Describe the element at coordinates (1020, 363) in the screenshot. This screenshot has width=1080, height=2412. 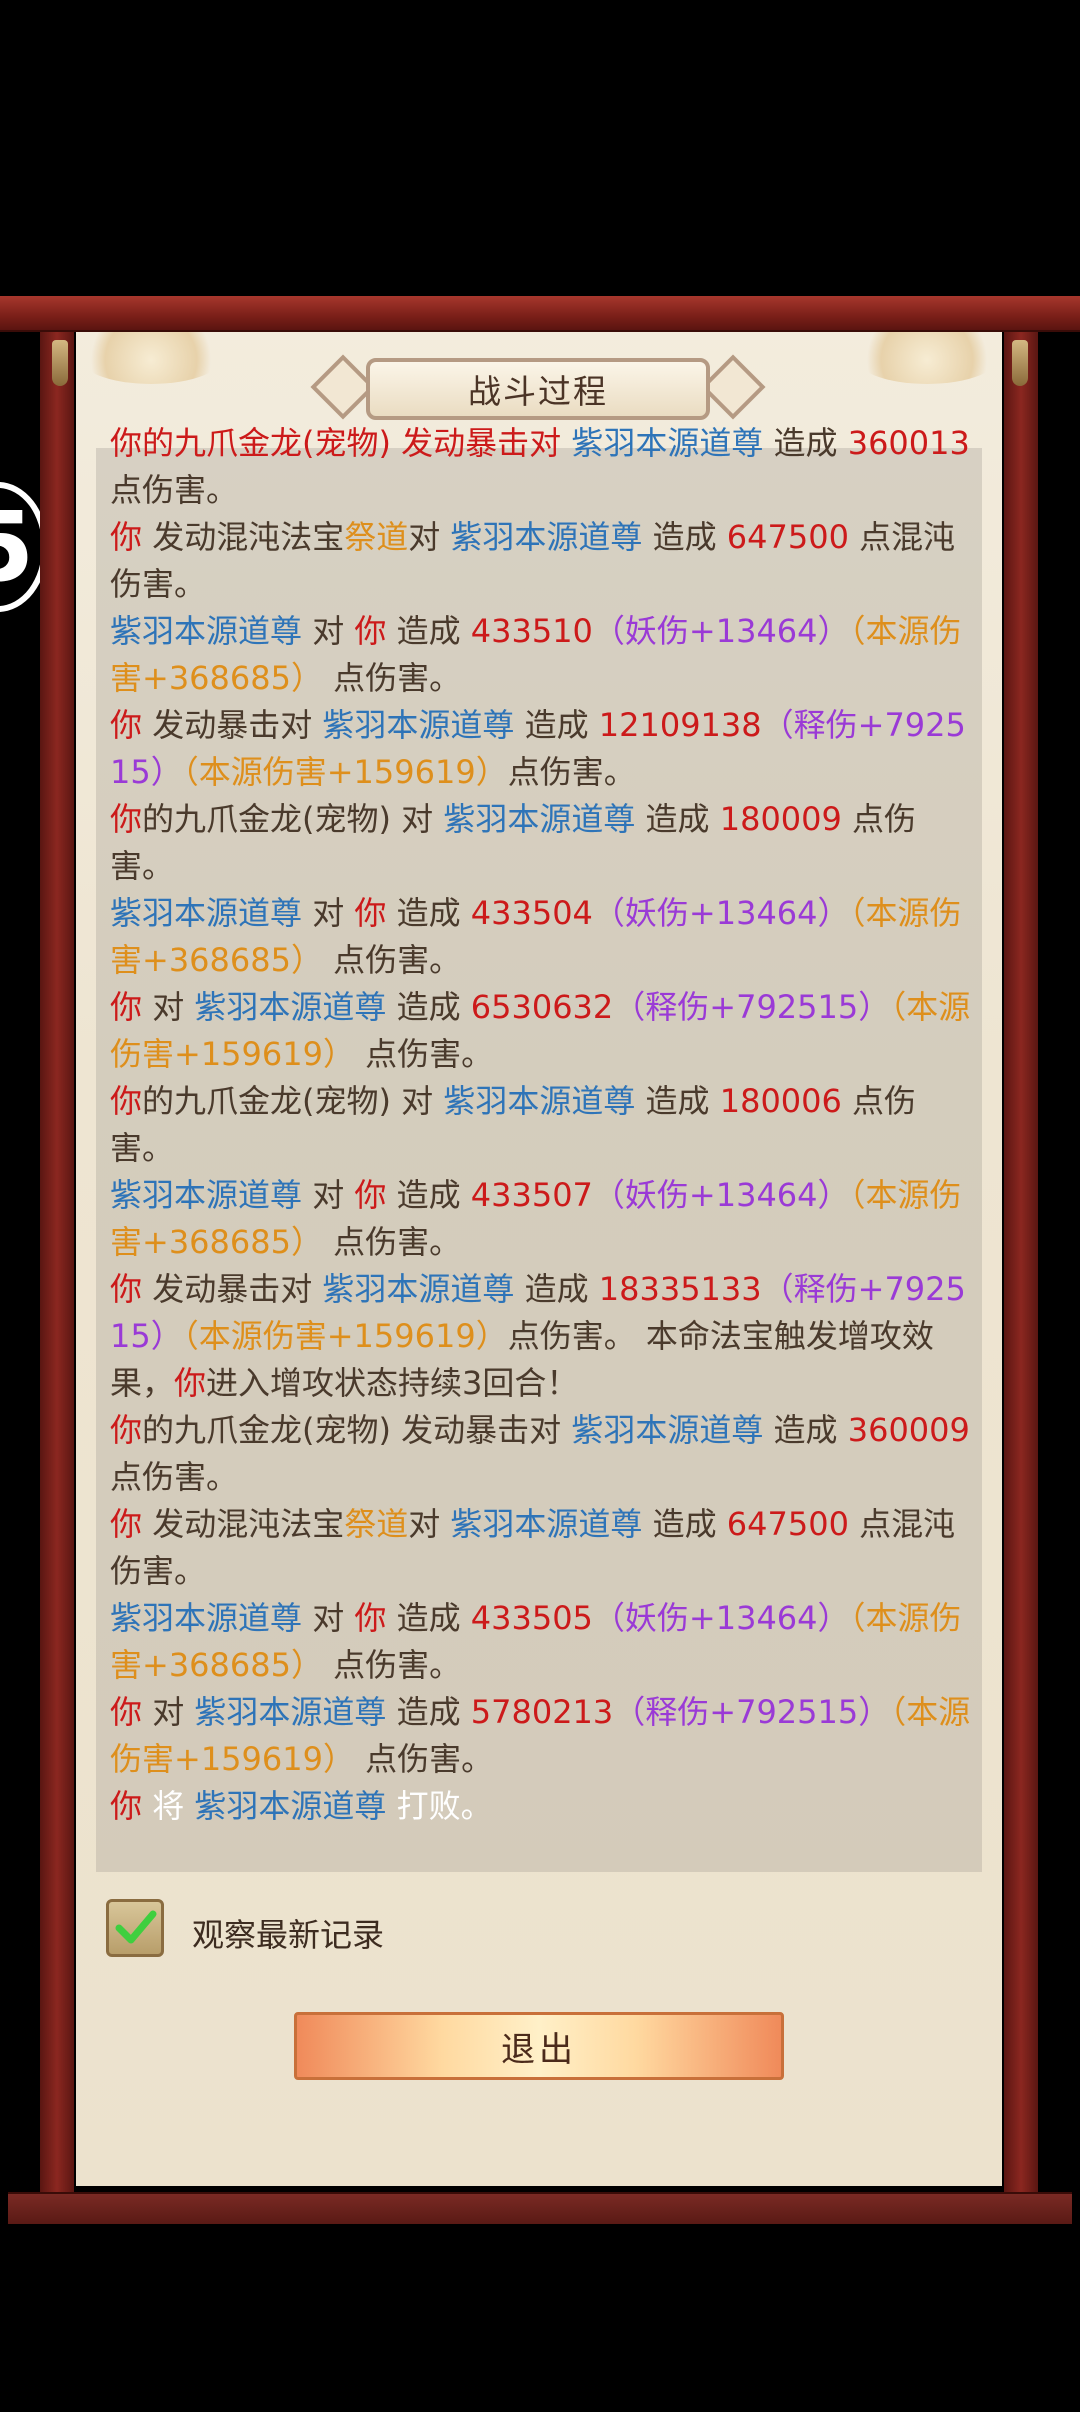
I see `tassel-right` at that location.